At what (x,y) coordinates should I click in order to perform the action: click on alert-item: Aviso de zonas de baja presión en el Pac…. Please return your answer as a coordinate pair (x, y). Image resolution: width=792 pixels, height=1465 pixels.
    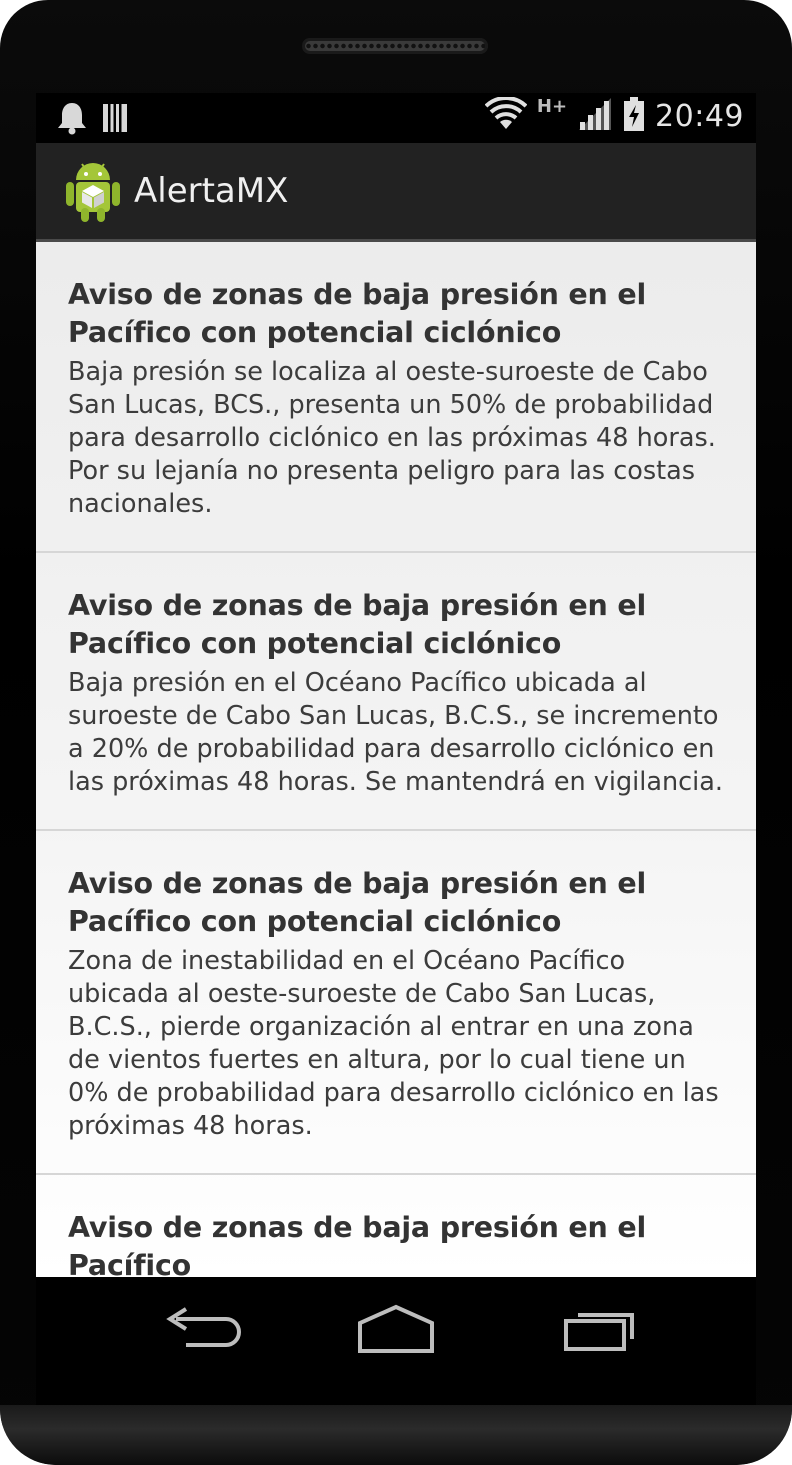
    Looking at the image, I should click on (396, 1226).